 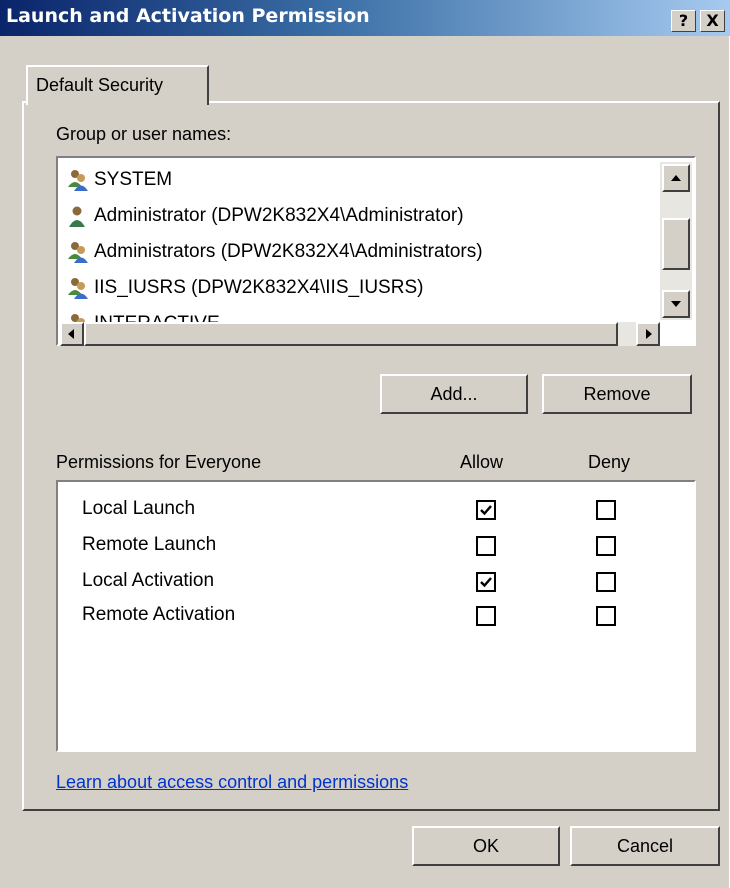 I want to click on arrow-up-icon, so click(x=676, y=178).